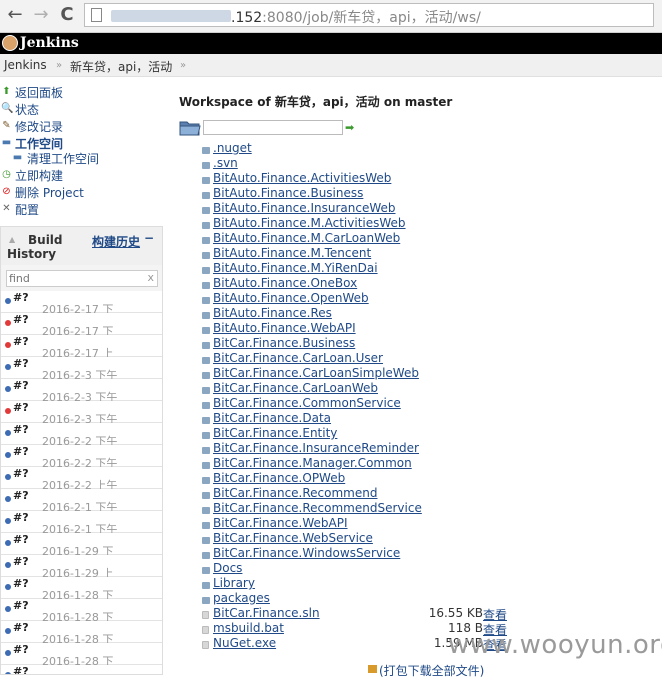 The width and height of the screenshot is (662, 679). I want to click on folder-link: BitAuto.Finance.WebAPI, so click(284, 328).